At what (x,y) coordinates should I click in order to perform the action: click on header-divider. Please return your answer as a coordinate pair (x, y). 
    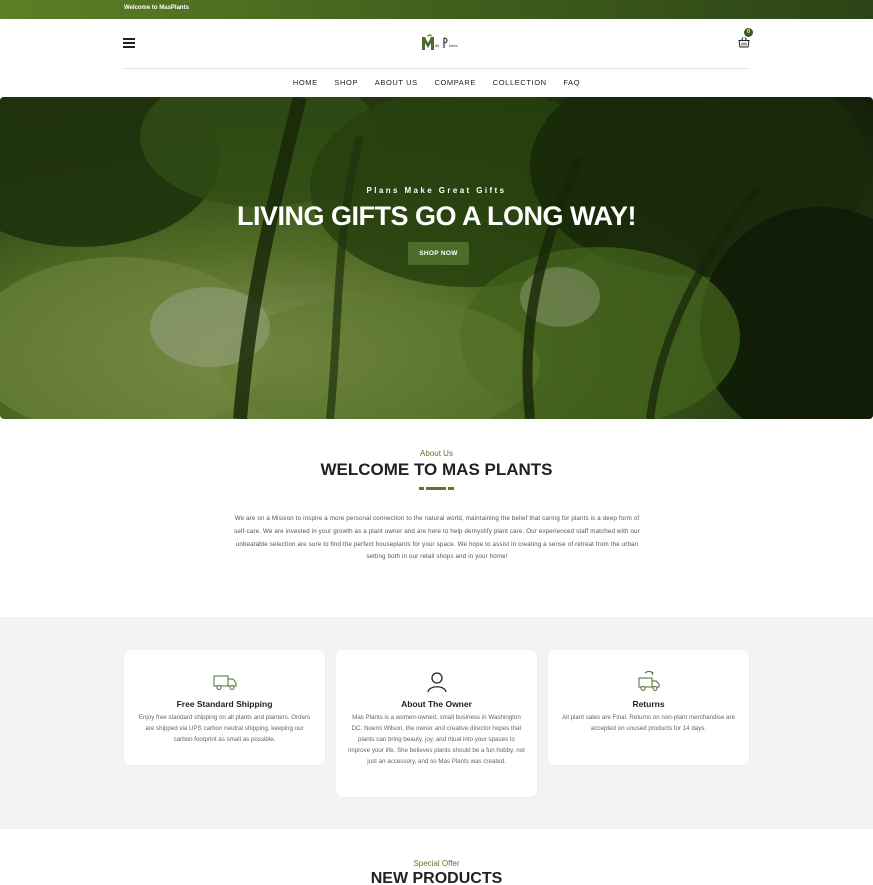
    Looking at the image, I should click on (437, 68).